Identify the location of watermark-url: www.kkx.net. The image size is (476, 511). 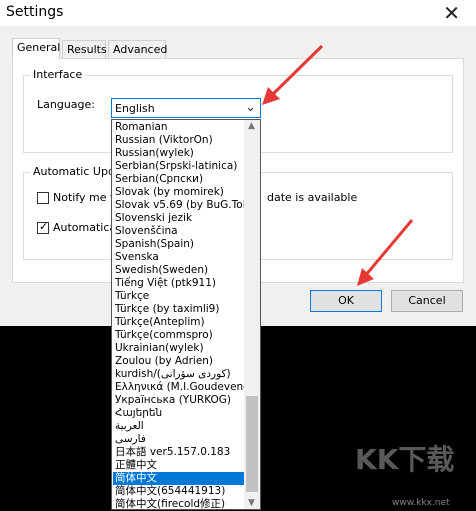
(421, 503).